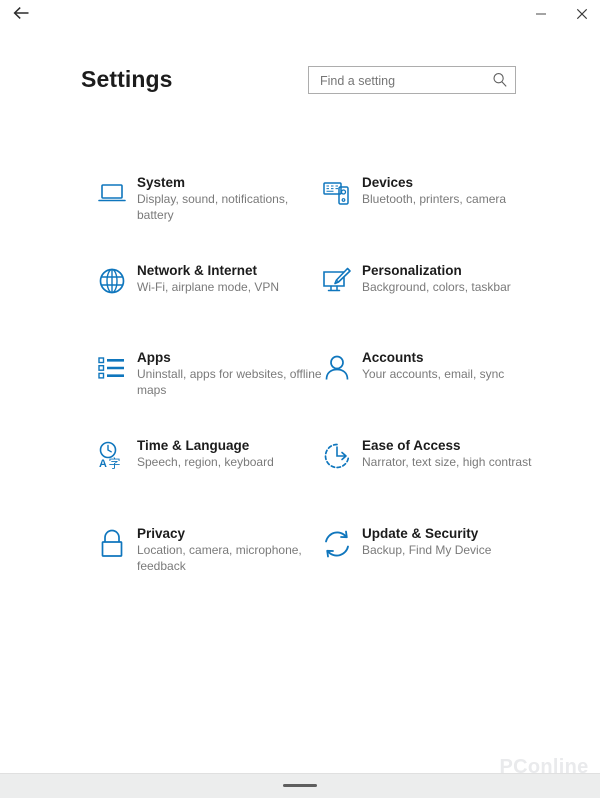 The image size is (600, 798). I want to click on monitor-brush-icon, so click(337, 281).